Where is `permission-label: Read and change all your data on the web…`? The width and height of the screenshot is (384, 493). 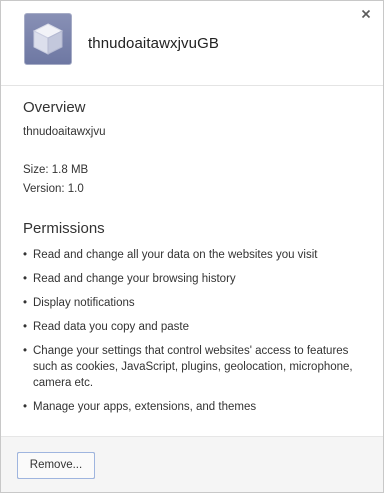
permission-label: Read and change all your data on the web… is located at coordinates (175, 255).